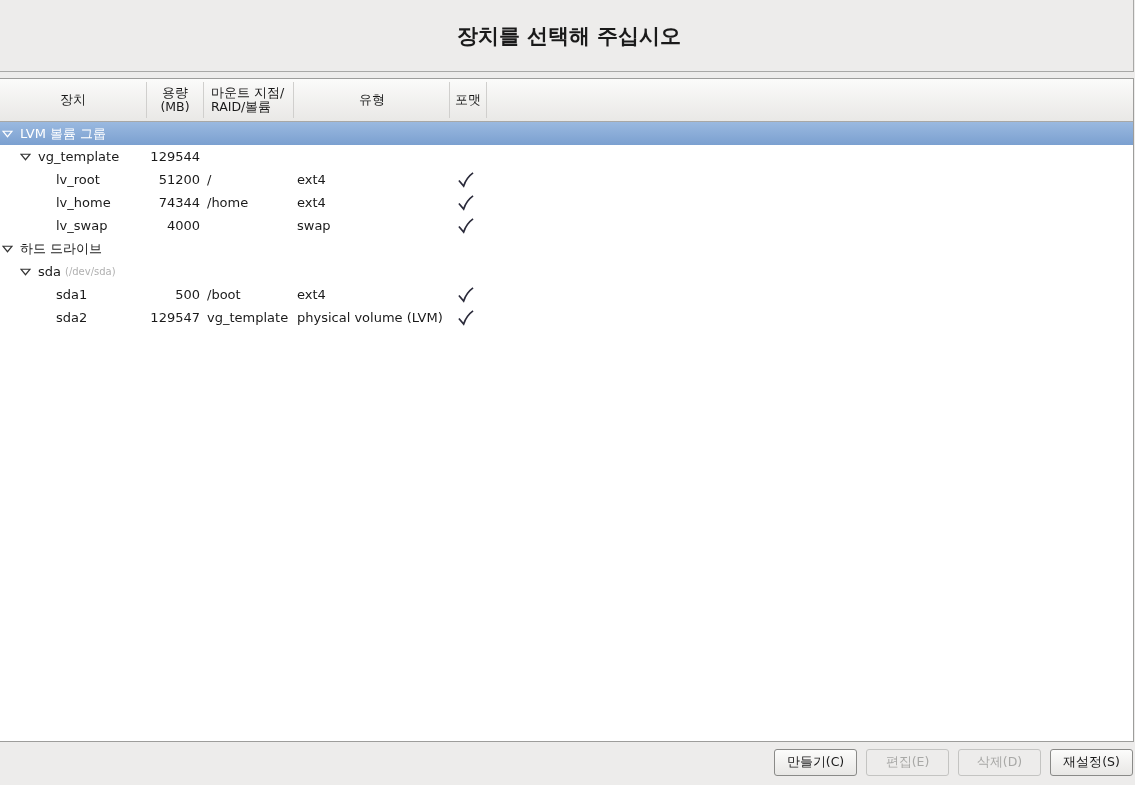  Describe the element at coordinates (79, 156) in the screenshot. I see `device-name: vg_template` at that location.